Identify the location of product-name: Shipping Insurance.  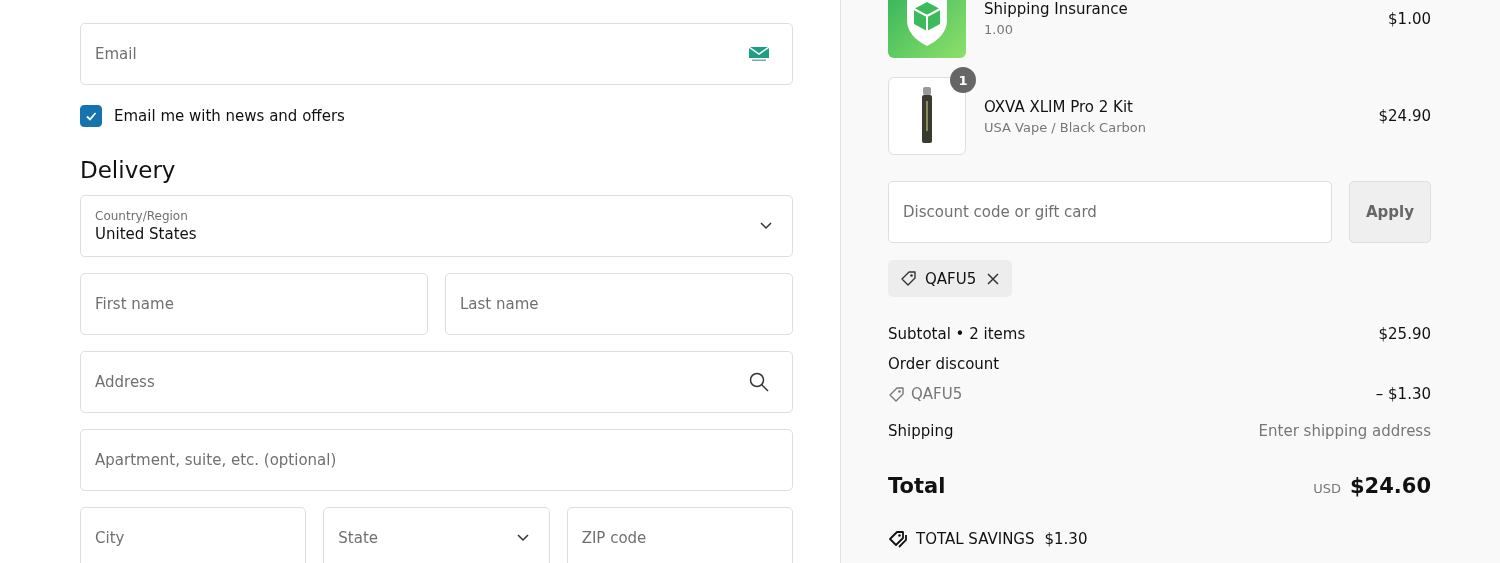
(1056, 9).